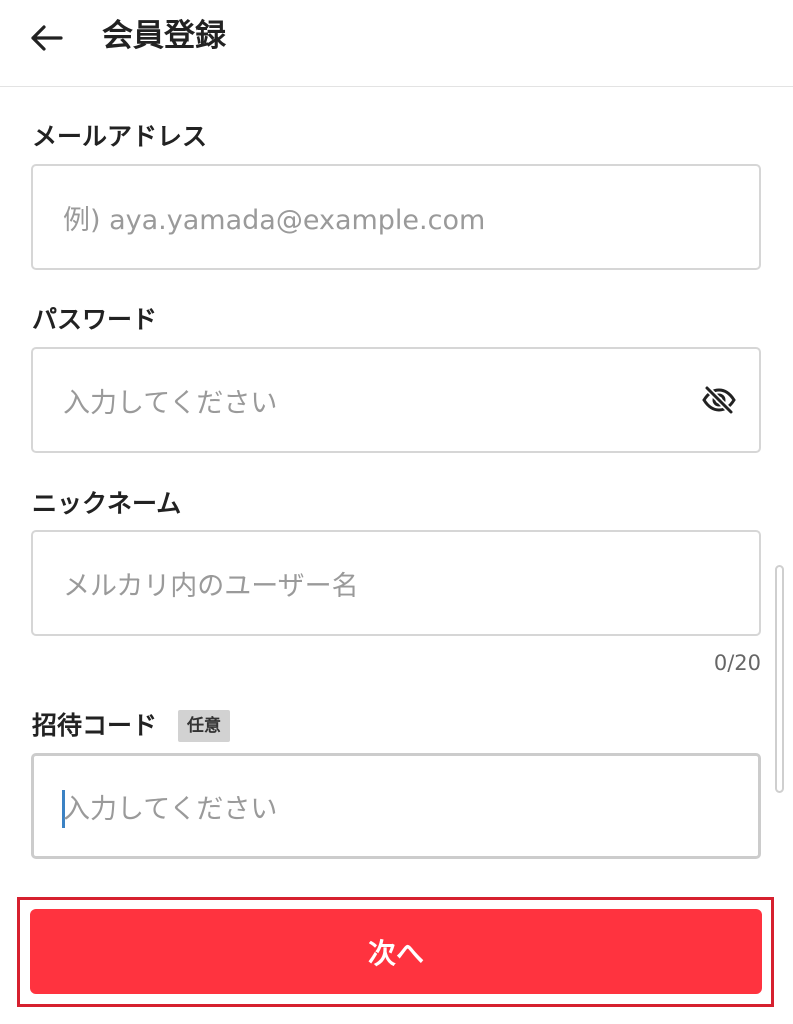 The width and height of the screenshot is (793, 1024). I want to click on email-field: 例) aya.yamada@example.com, so click(396, 217).